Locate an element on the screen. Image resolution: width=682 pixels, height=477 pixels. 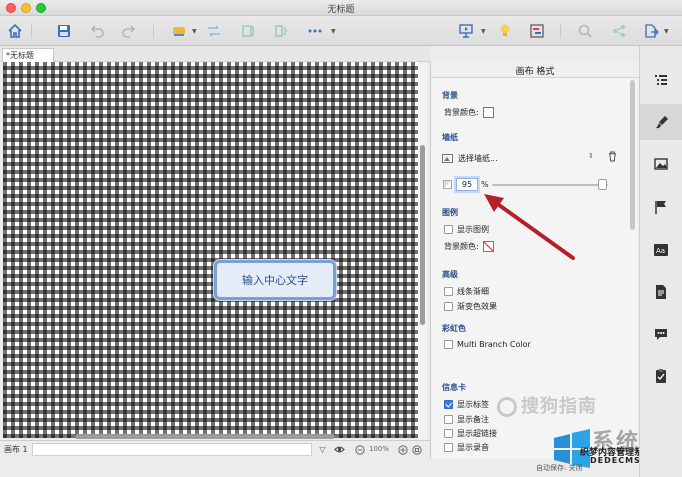
eye-icon is located at coordinates (339, 449).